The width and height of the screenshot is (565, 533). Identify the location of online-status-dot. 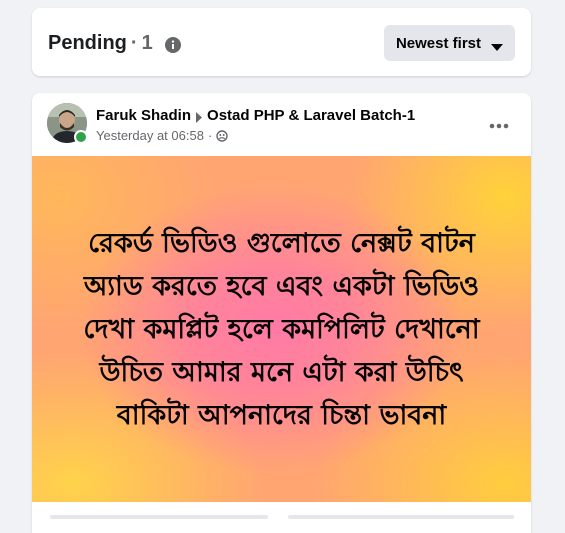
(81, 137).